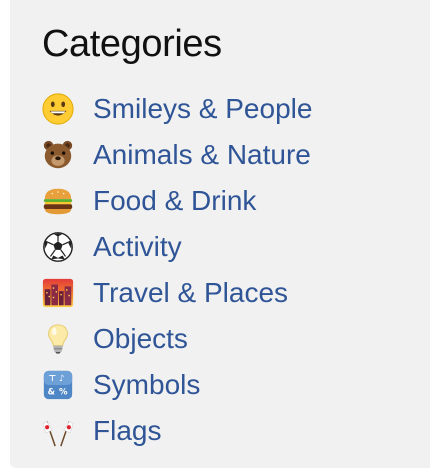 This screenshot has height=476, width=430. What do you see at coordinates (58, 155) in the screenshot?
I see `bear-face-icon` at bounding box center [58, 155].